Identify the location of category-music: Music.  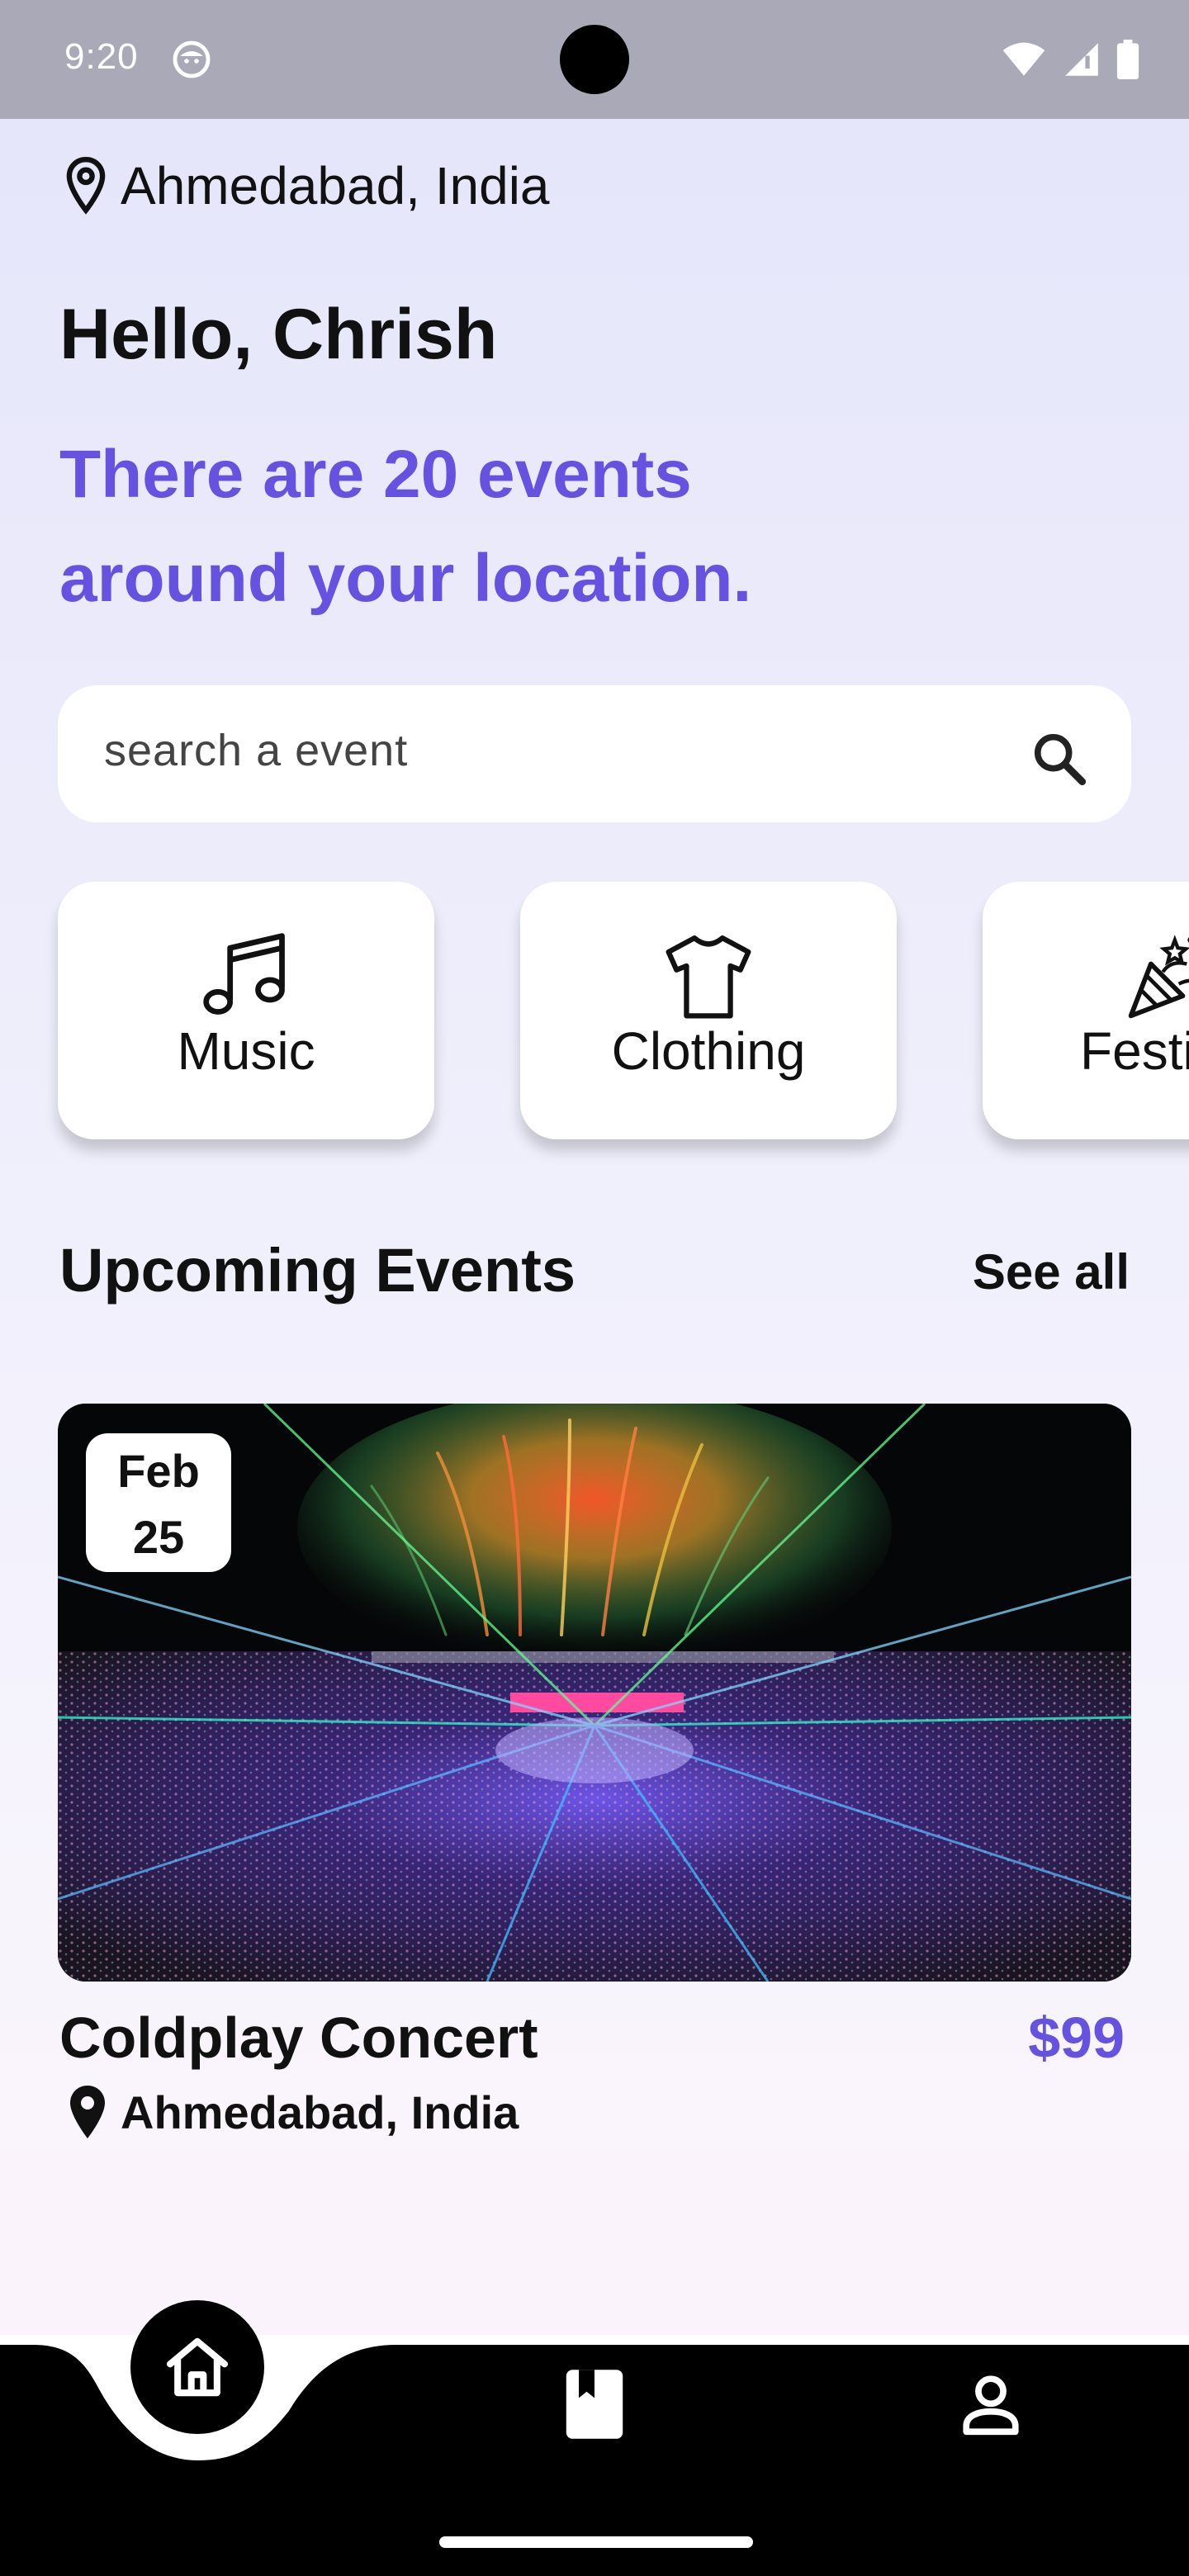
(246, 1010).